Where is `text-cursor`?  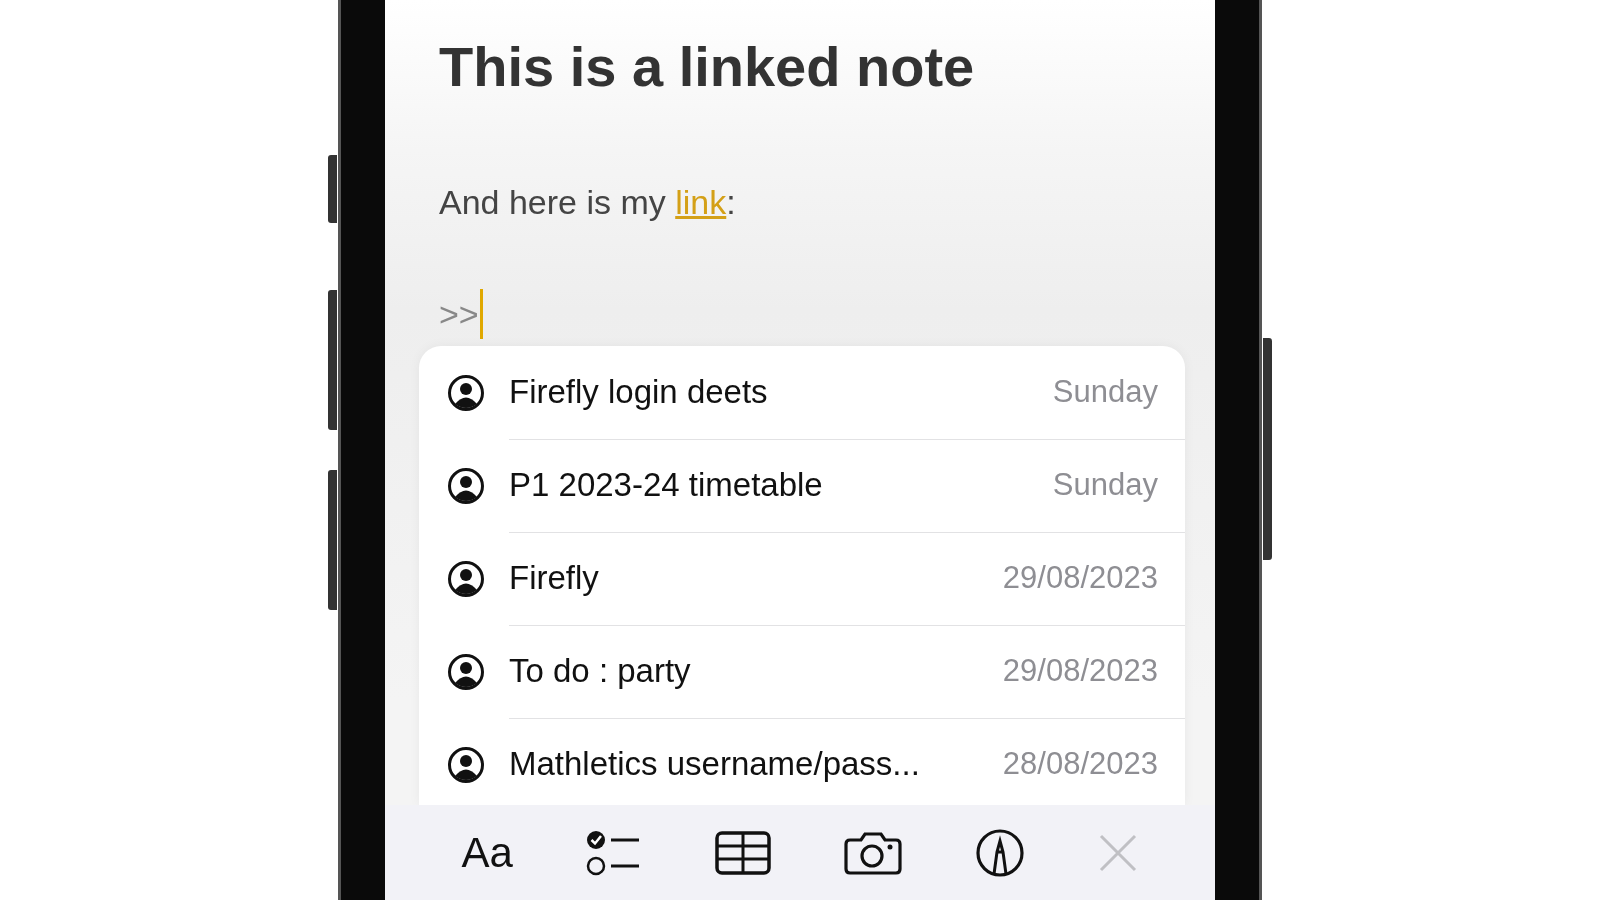
text-cursor is located at coordinates (481, 314).